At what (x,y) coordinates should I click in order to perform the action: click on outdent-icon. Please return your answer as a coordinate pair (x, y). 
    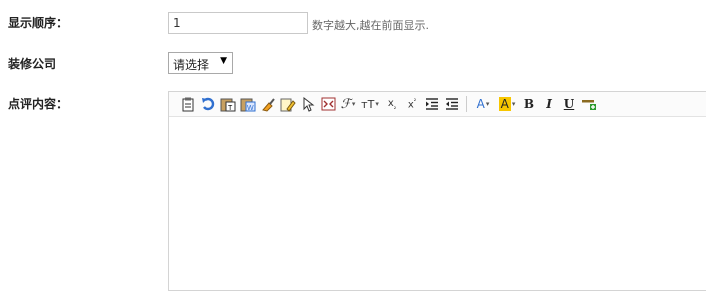
    Looking at the image, I should click on (452, 104).